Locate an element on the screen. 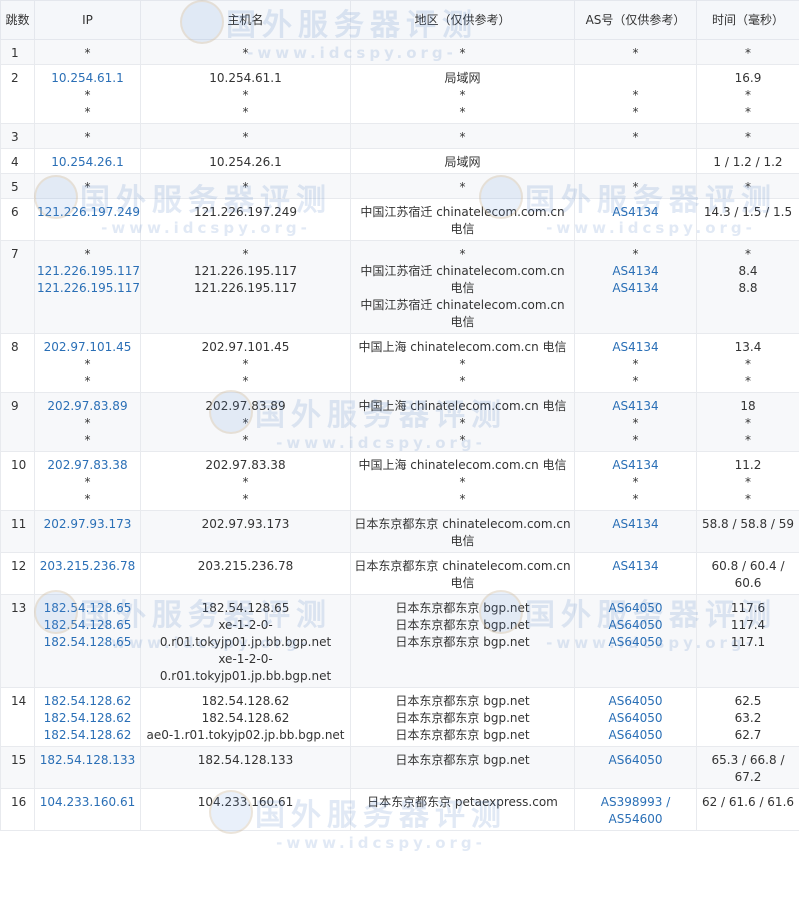 The image size is (799, 905). ip-cell: 10.254.26.1 is located at coordinates (87, 161).